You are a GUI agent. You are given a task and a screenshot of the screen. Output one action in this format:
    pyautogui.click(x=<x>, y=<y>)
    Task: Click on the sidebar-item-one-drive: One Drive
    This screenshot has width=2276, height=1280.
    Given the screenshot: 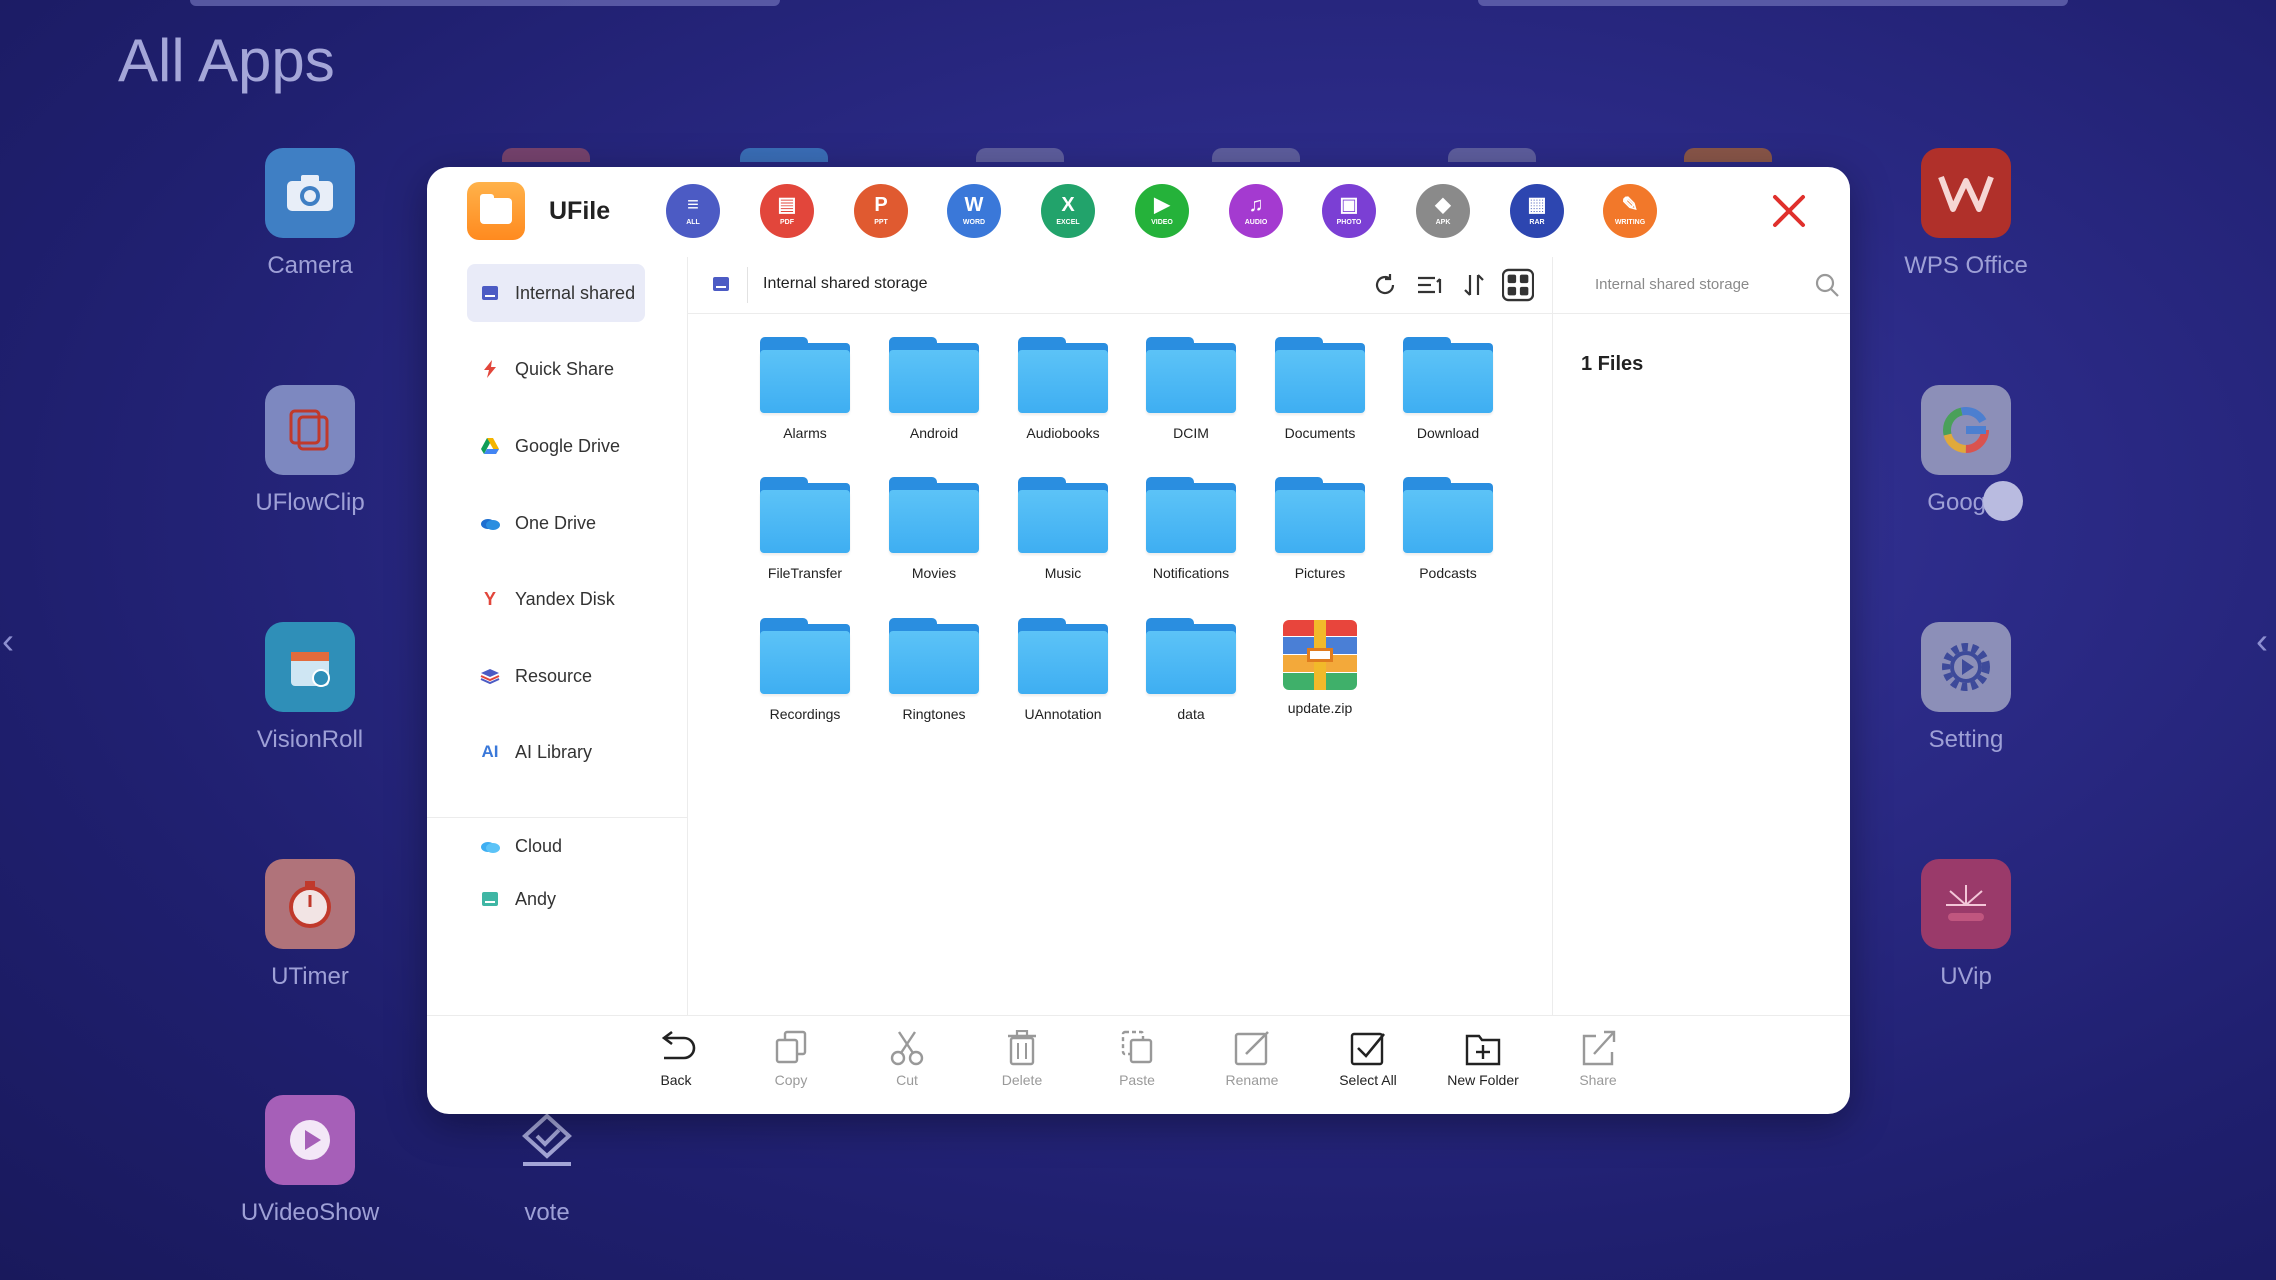 What is the action you would take?
    pyautogui.click(x=556, y=523)
    